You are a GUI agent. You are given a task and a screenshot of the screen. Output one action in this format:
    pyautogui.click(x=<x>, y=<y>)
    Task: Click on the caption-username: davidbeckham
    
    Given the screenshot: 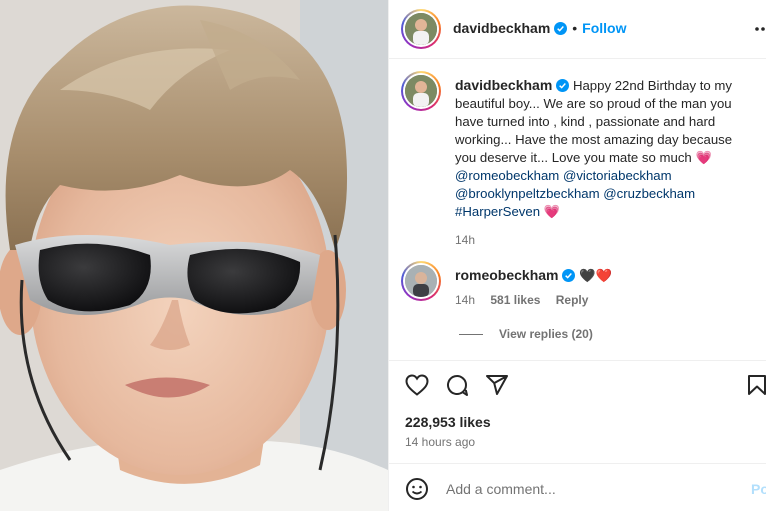 What is the action you would take?
    pyautogui.click(x=503, y=85)
    